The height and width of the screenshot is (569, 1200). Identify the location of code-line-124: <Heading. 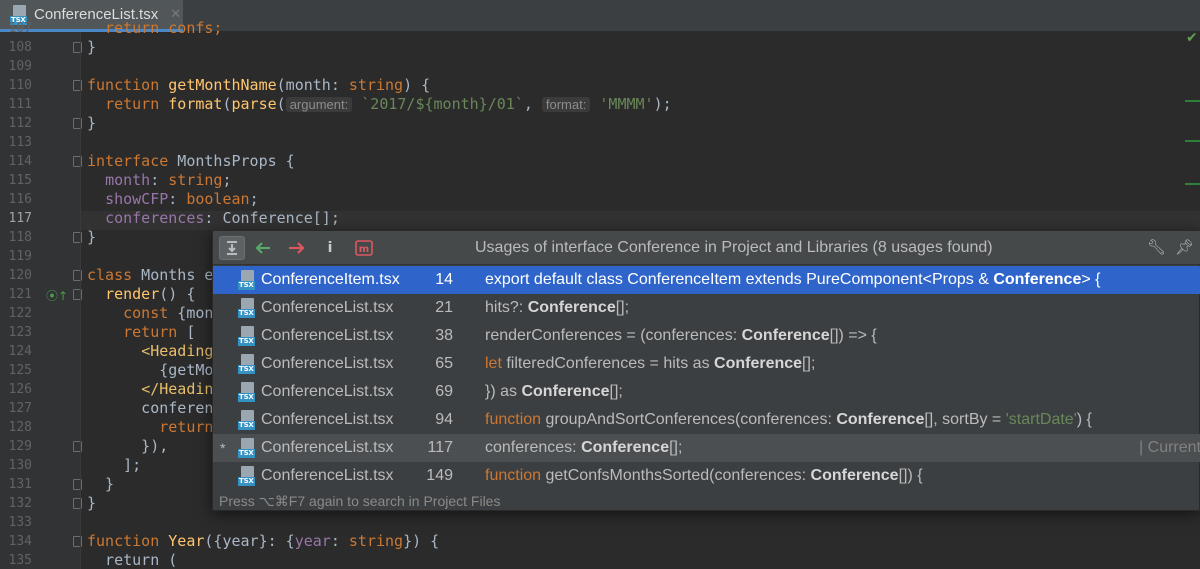
(150, 351).